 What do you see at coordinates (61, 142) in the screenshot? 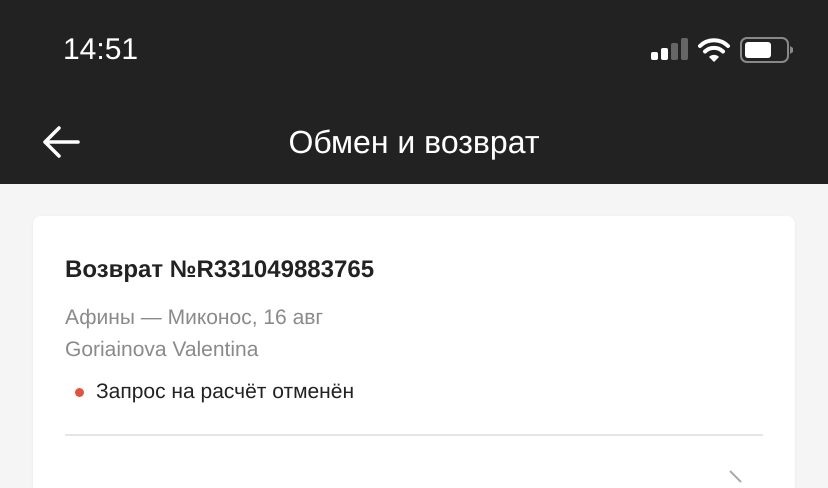
I see `back-arrow-icon` at bounding box center [61, 142].